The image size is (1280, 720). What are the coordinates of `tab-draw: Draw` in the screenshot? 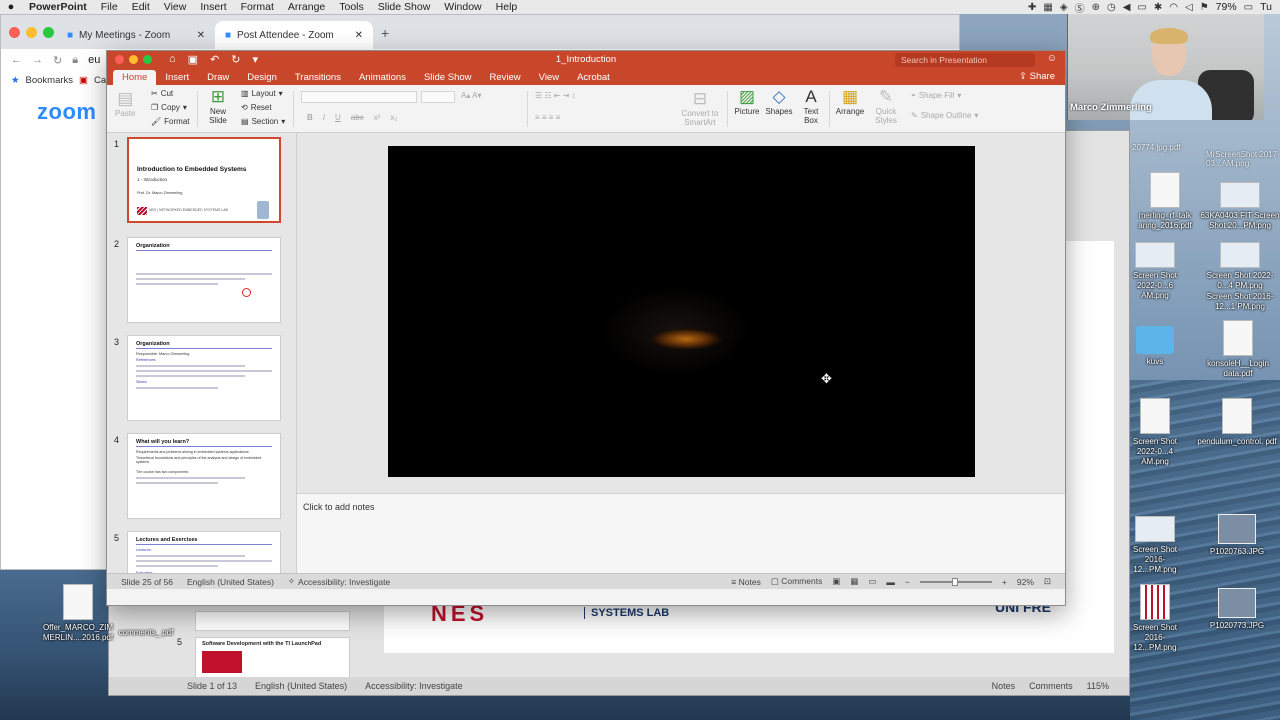 It's located at (218, 77).